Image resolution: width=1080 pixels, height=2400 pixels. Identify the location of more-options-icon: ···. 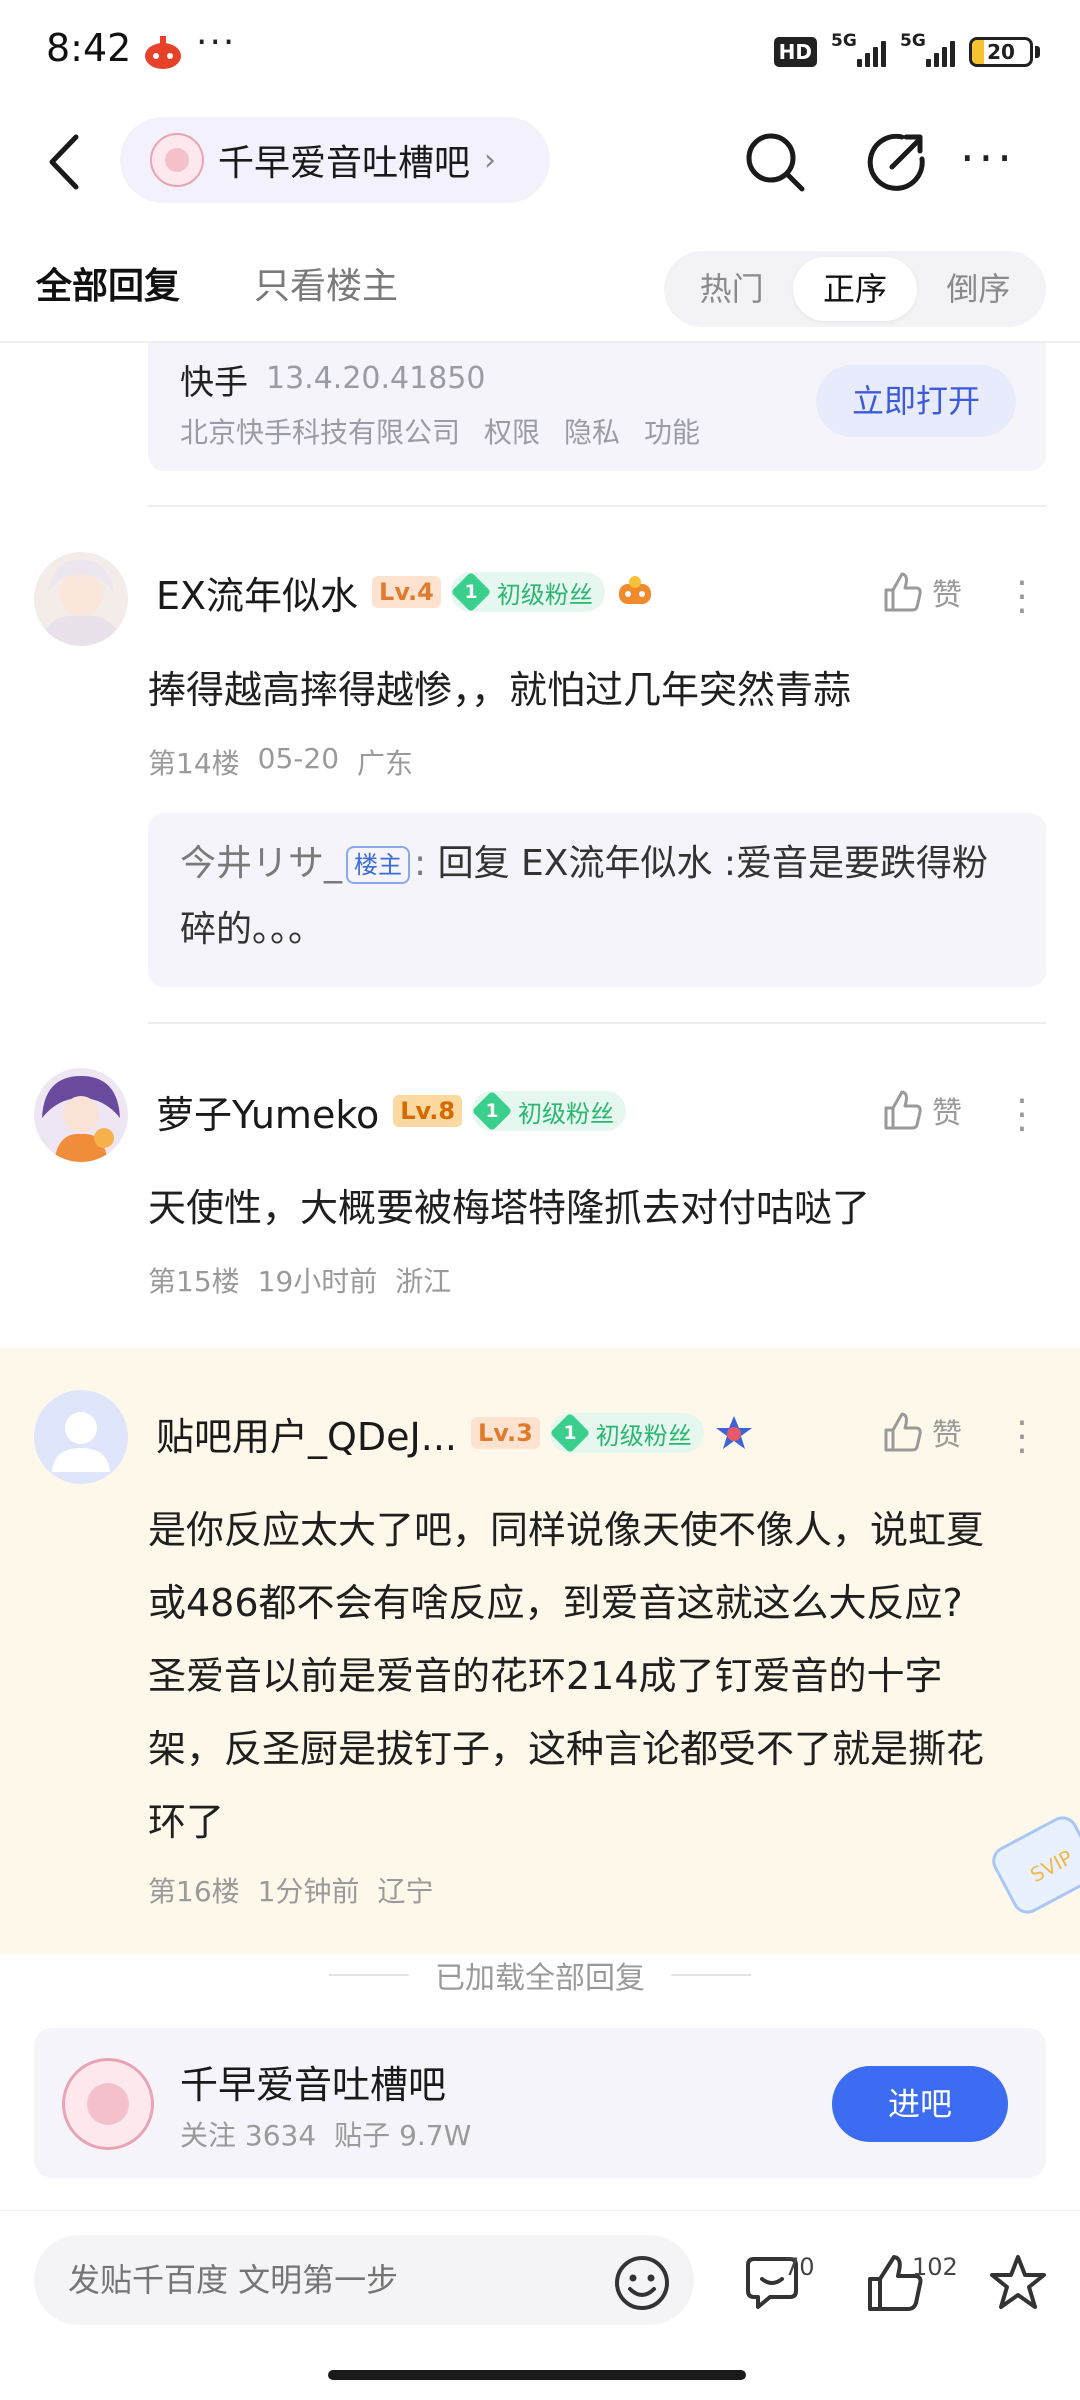
(1010, 166).